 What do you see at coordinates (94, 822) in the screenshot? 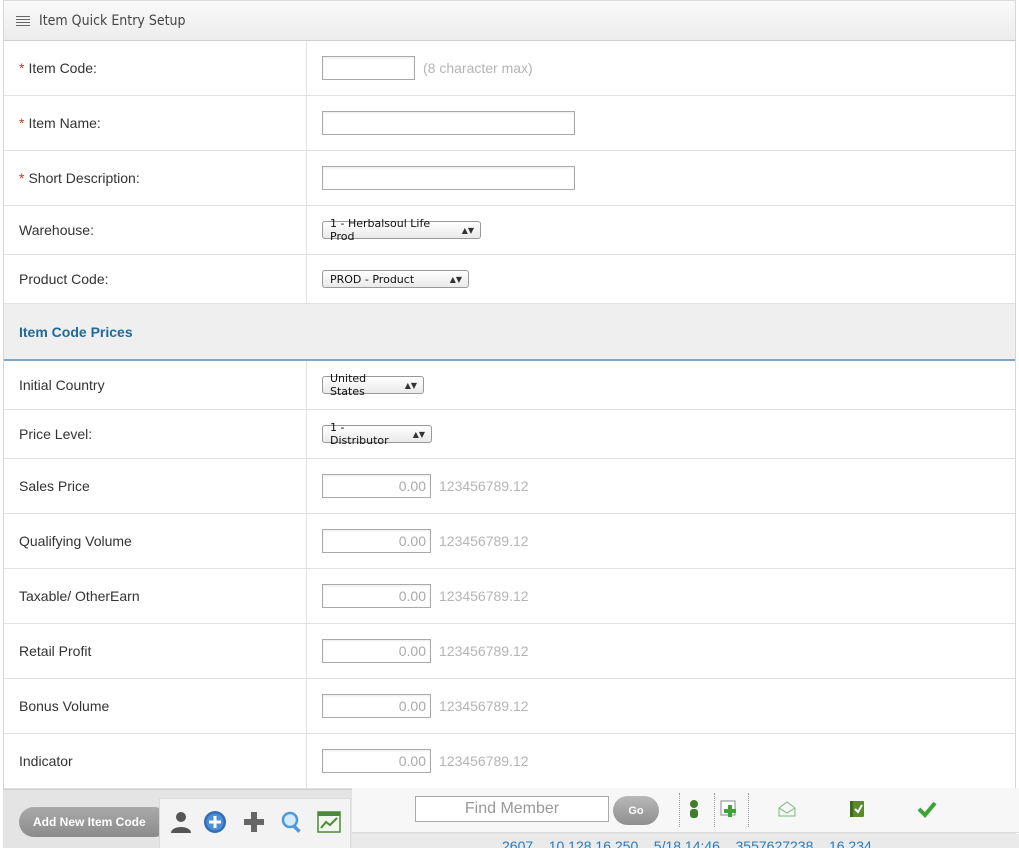
I see `add-new-item-code-button: Add New Item Code` at bounding box center [94, 822].